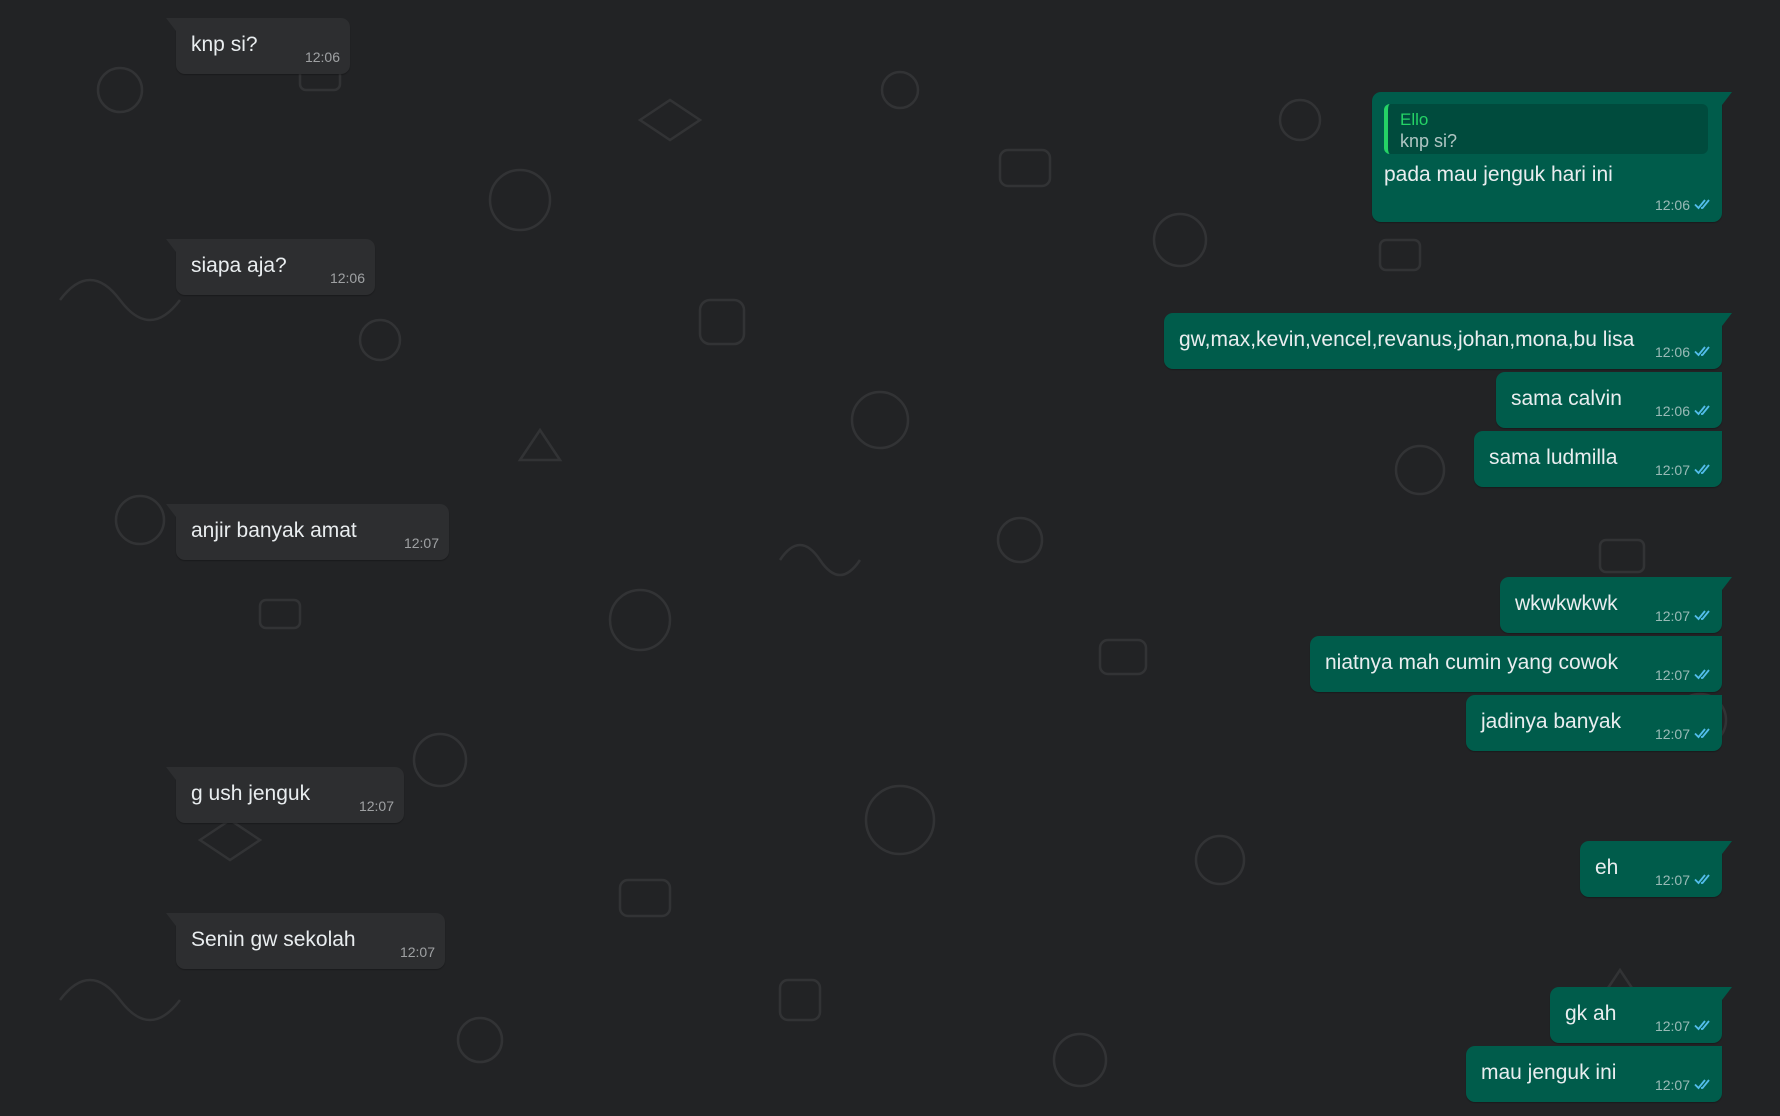  What do you see at coordinates (1471, 662) in the screenshot?
I see `message-text: niatnya mah cumin yang cowok` at bounding box center [1471, 662].